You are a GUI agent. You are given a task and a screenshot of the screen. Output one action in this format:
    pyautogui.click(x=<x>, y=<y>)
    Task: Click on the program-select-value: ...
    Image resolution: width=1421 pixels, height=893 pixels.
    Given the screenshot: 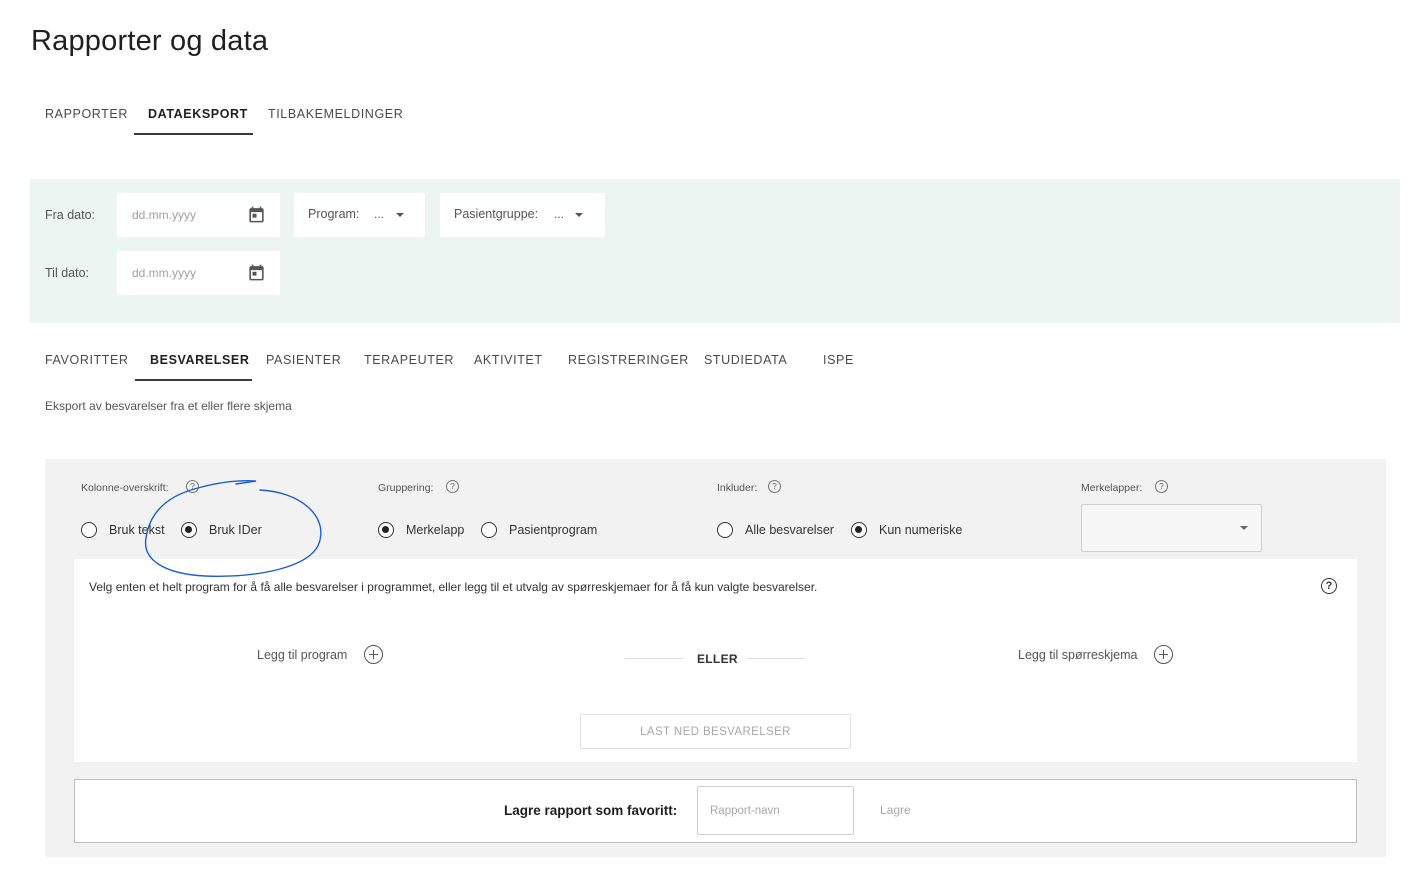 What is the action you would take?
    pyautogui.click(x=379, y=214)
    